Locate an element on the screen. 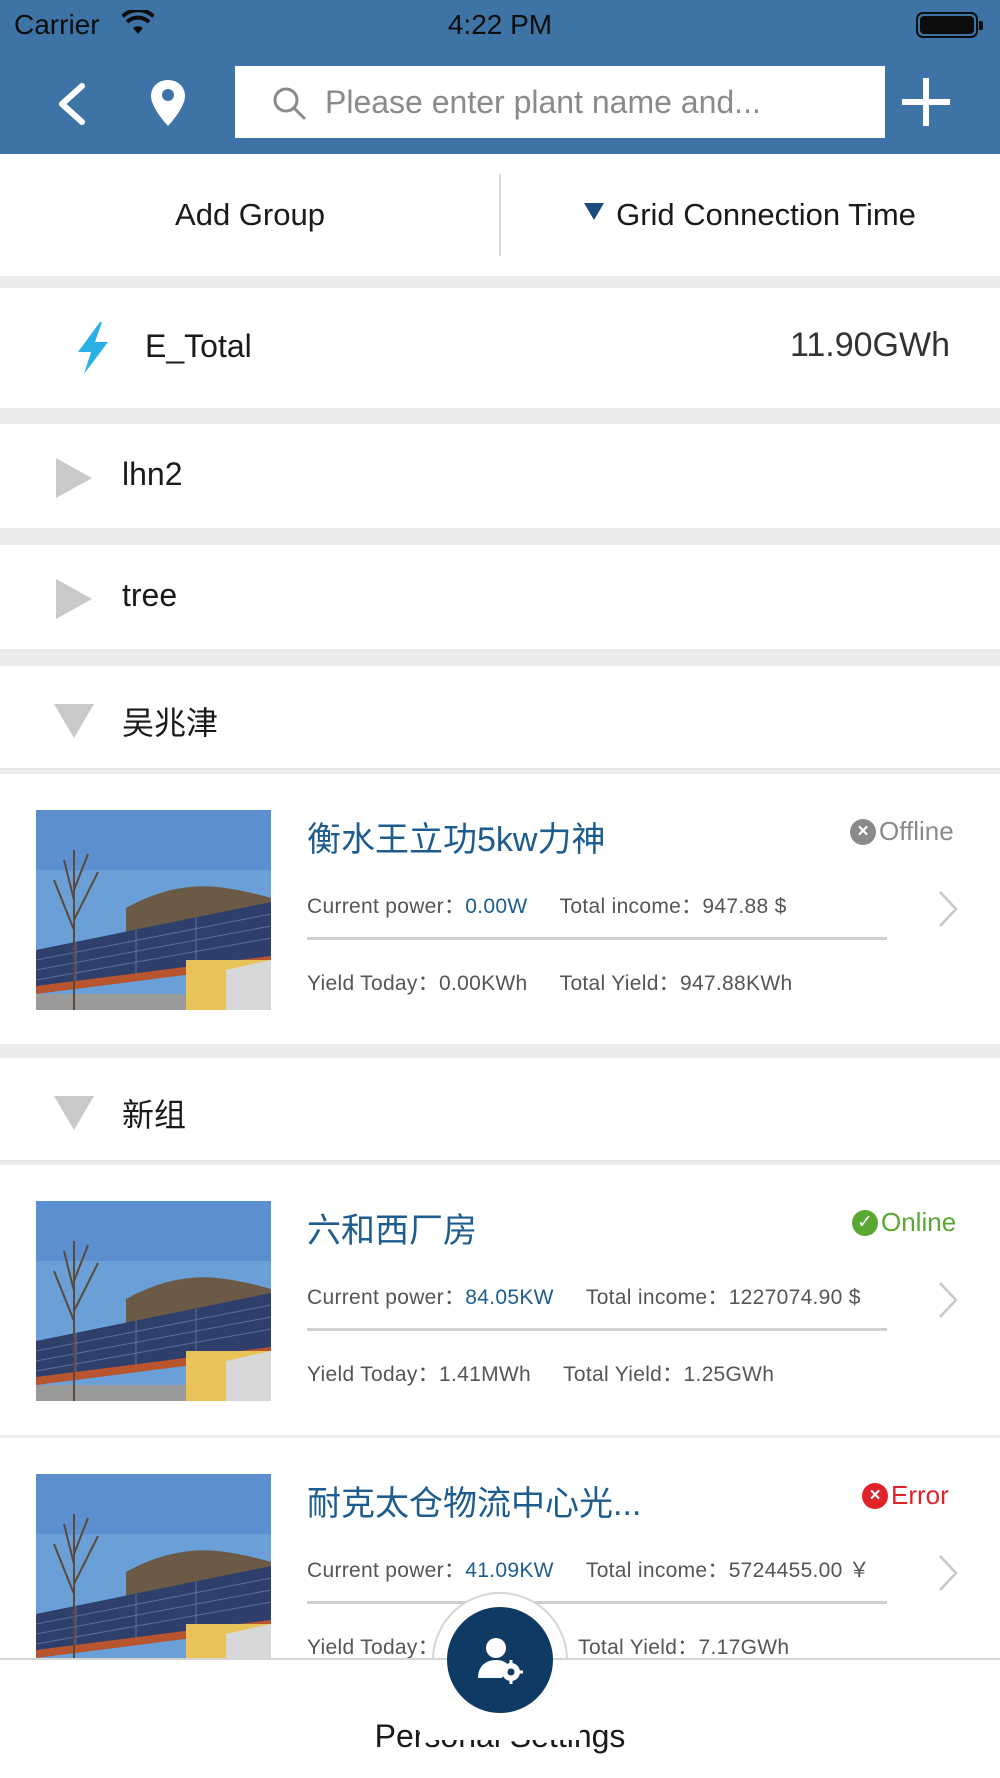 The image size is (1000, 1778). total-value: 11.90GWh is located at coordinates (869, 345).